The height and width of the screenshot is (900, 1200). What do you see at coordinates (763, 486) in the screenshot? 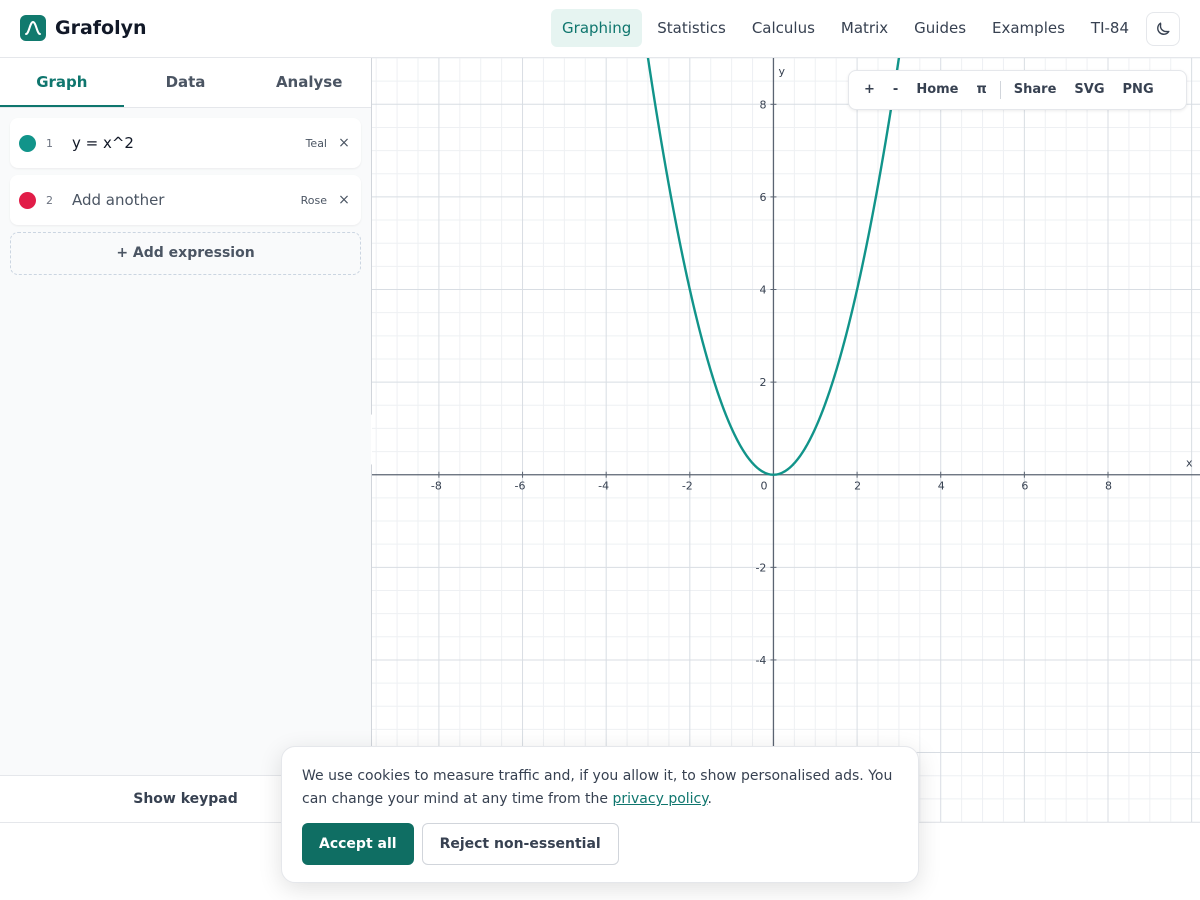
I see `x-tick-label: 0` at bounding box center [763, 486].